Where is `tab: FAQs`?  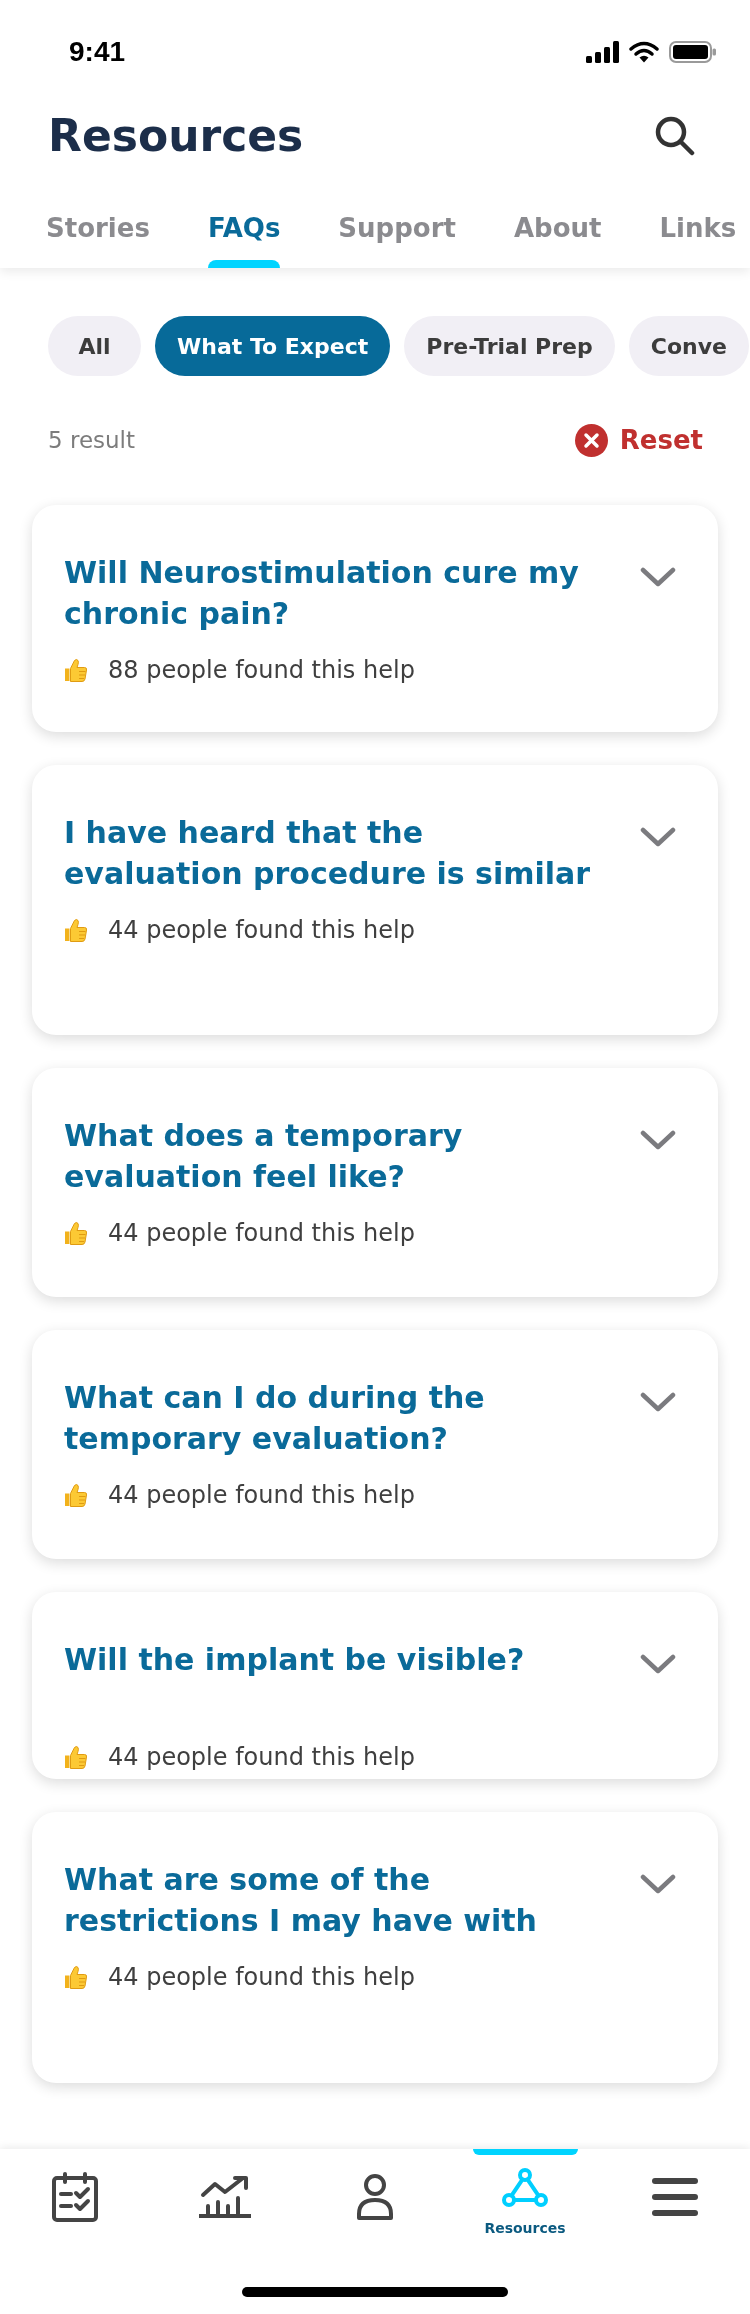
tab: FAQs is located at coordinates (244, 240).